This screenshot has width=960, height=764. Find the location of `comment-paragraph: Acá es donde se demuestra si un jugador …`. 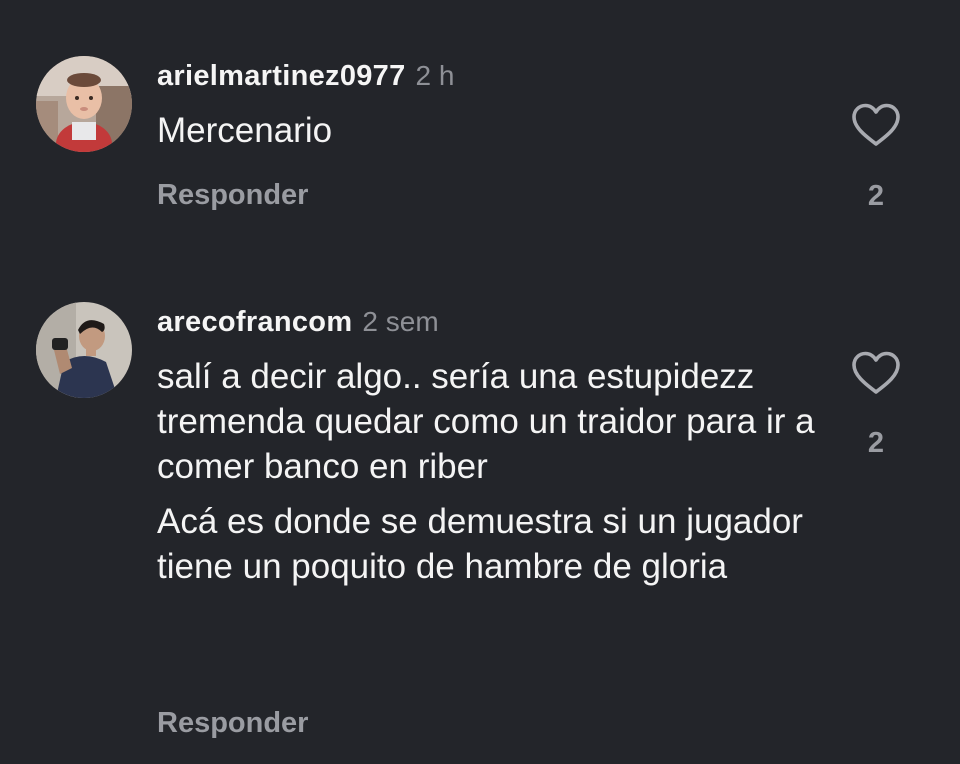

comment-paragraph: Acá es donde se demuestra si un jugador … is located at coordinates (480, 544).